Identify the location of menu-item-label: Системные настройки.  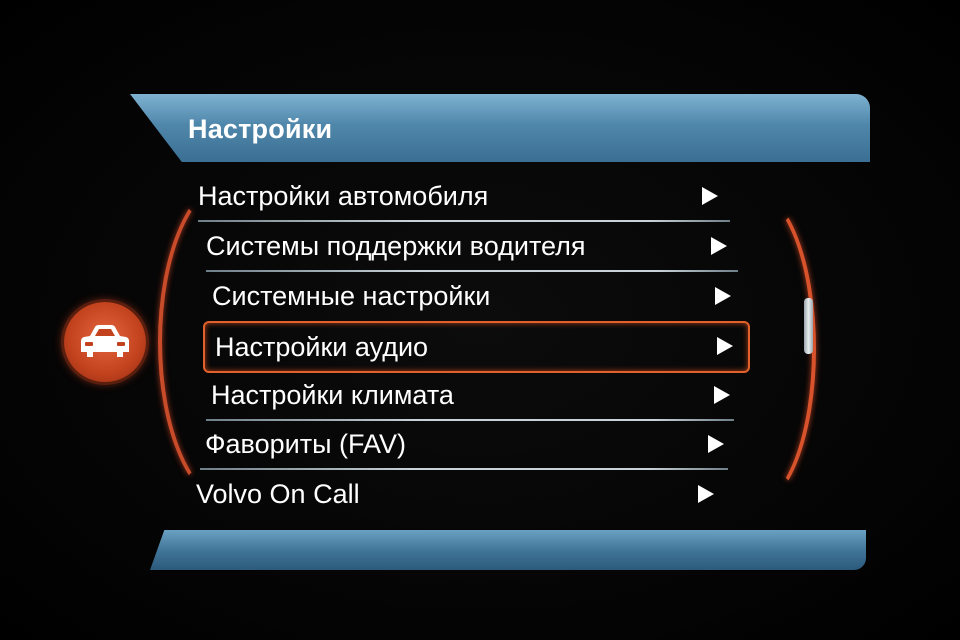
(351, 295).